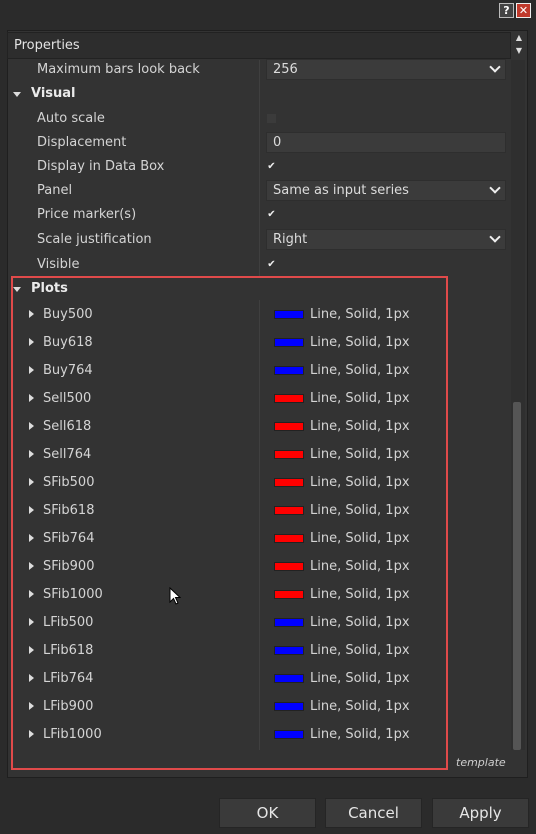  Describe the element at coordinates (67, 454) in the screenshot. I see `plot-name: Sell764` at that location.